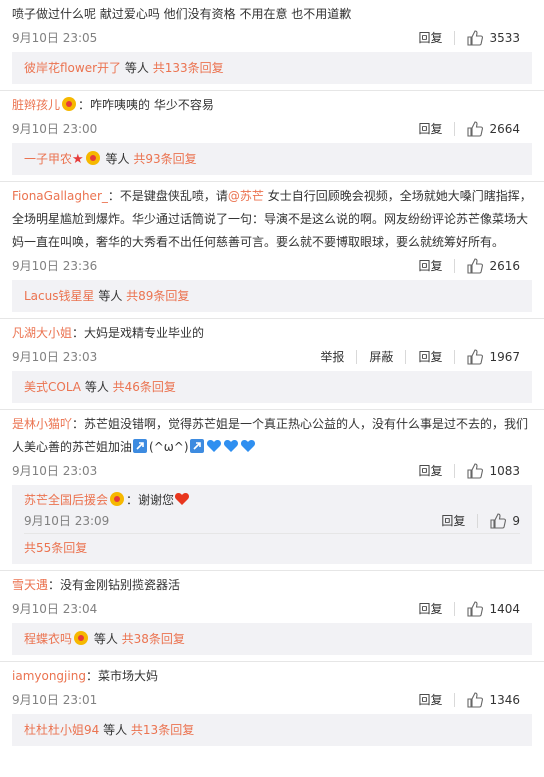 The width and height of the screenshot is (544, 777). I want to click on reply-summary: 彼岸花flower开了 等人 共133条回复, so click(272, 68).